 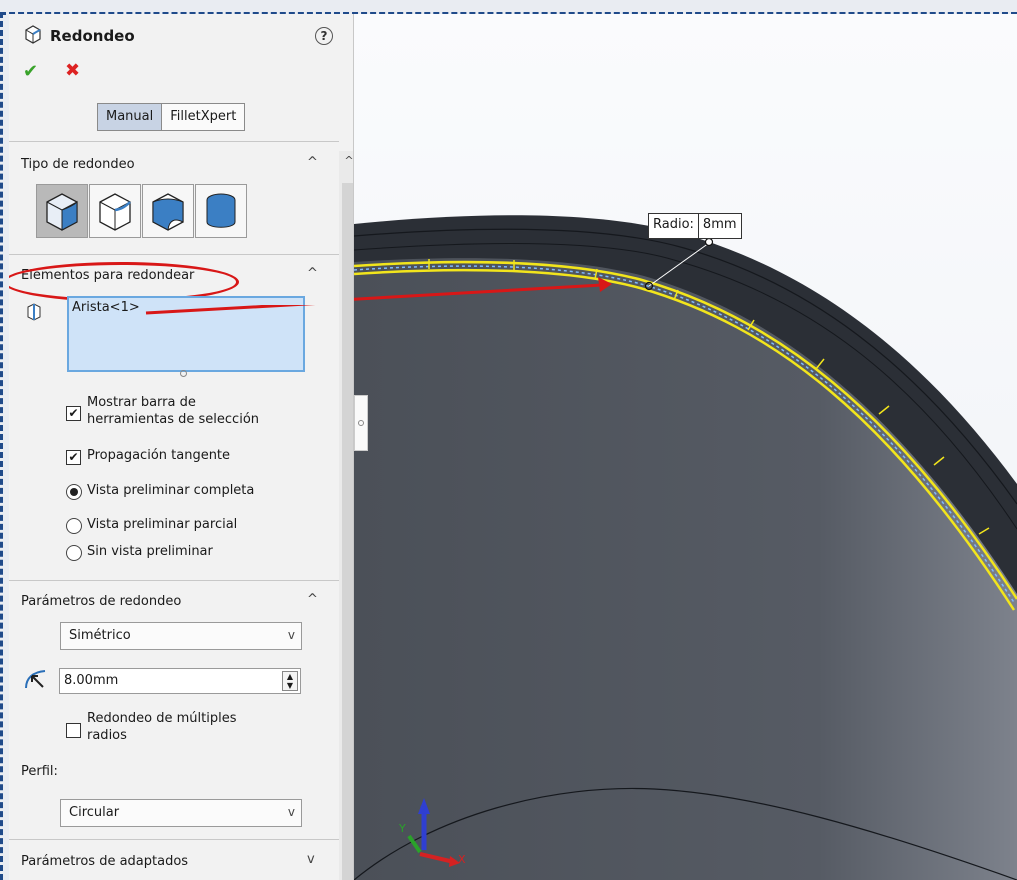 I want to click on fillet-type-variable-button, so click(x=115, y=211).